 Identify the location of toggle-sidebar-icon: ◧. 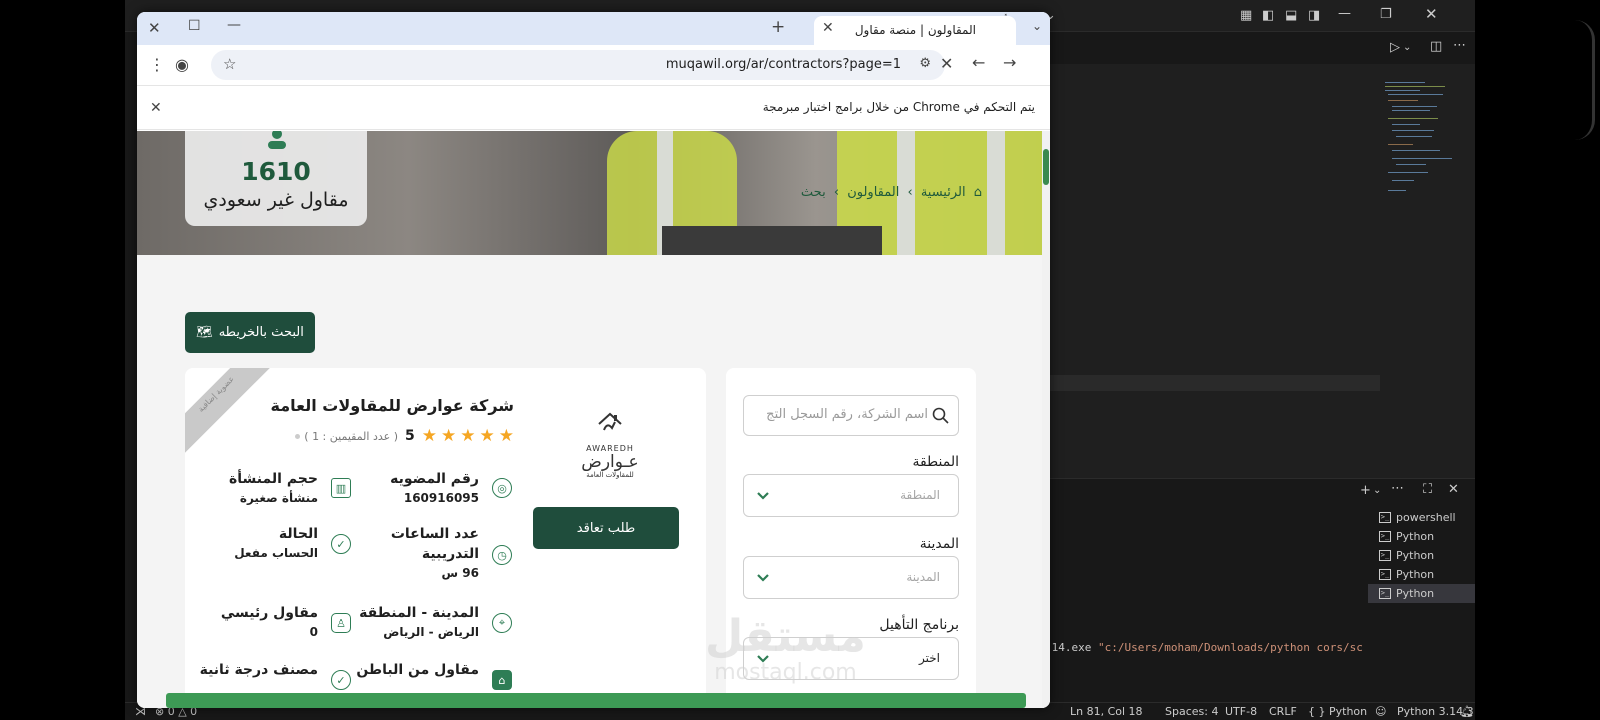
(1268, 16).